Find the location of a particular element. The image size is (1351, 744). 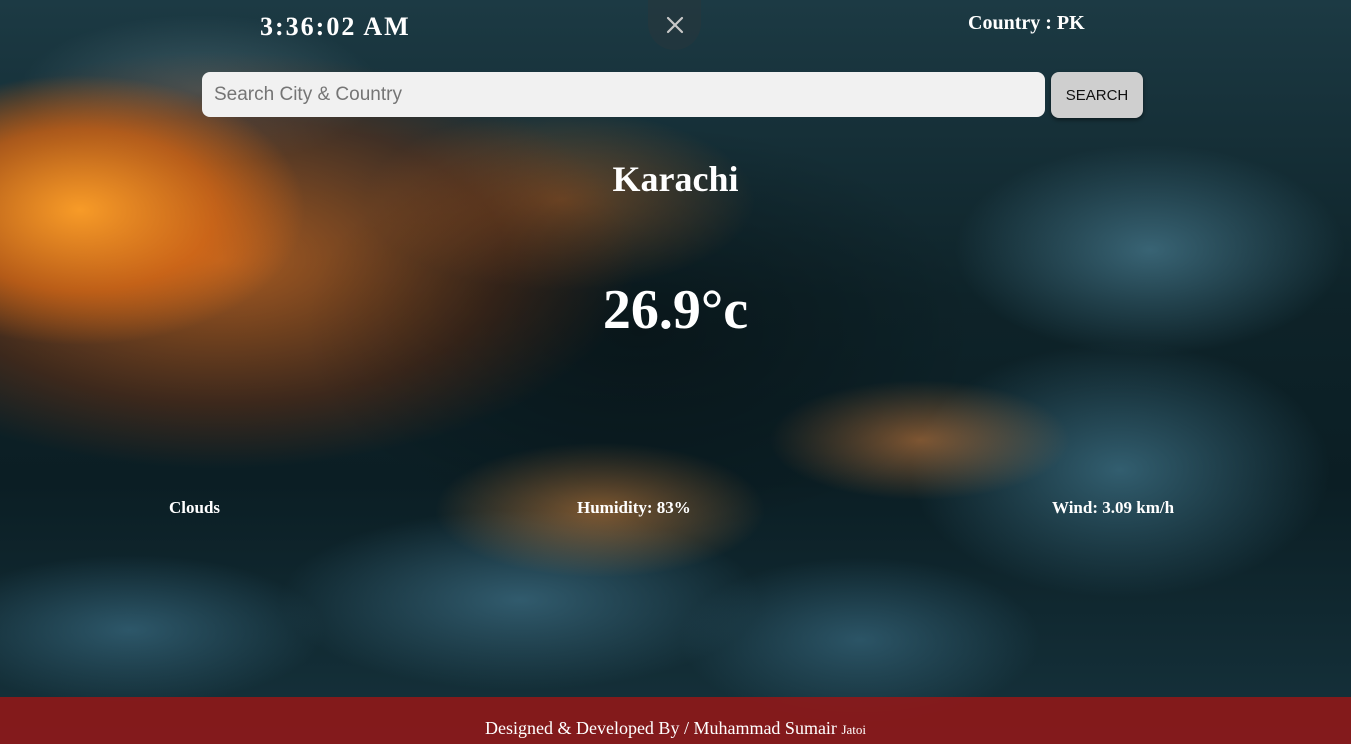

temperature: 26.9°c is located at coordinates (675, 310).